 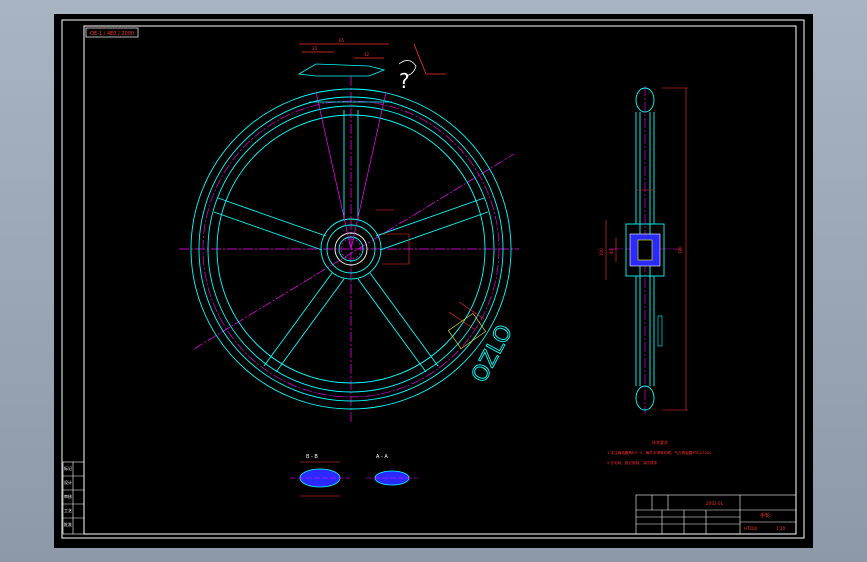 What do you see at coordinates (700, 453) in the screenshot?
I see `note-right: TYPE1/2000` at bounding box center [700, 453].